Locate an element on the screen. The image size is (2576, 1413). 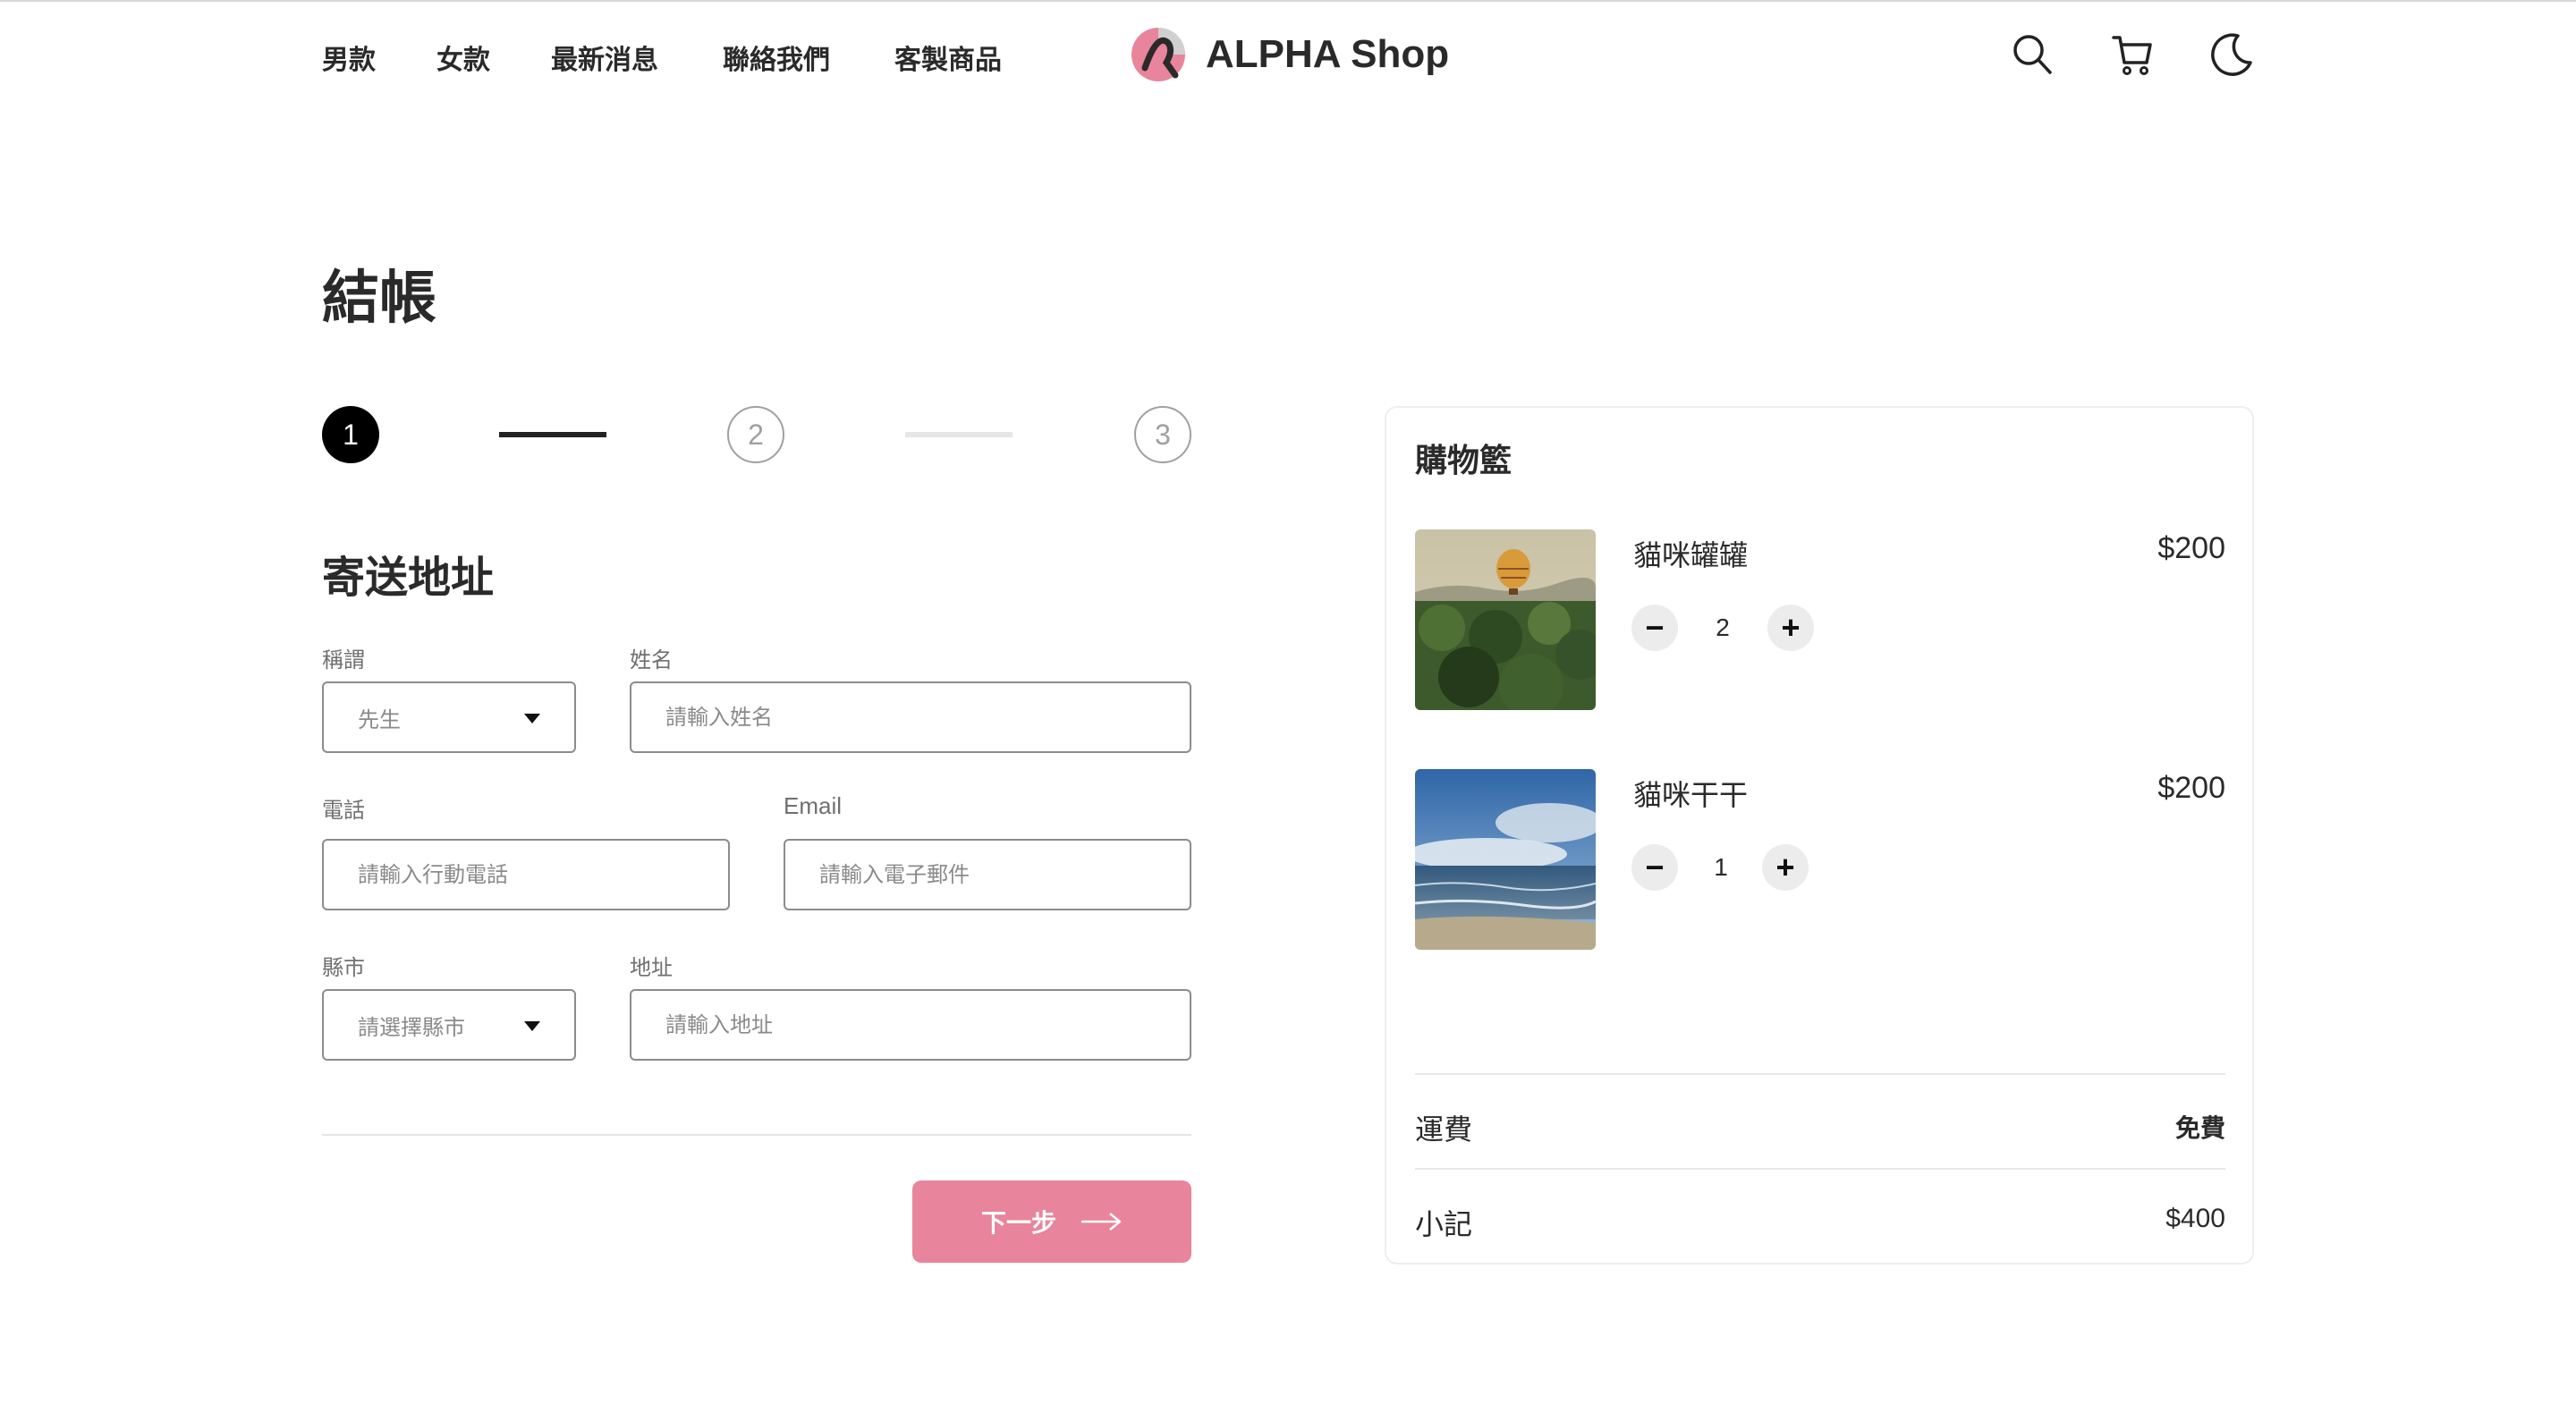
nav-link-contact: 聯絡我們 is located at coordinates (776, 57).